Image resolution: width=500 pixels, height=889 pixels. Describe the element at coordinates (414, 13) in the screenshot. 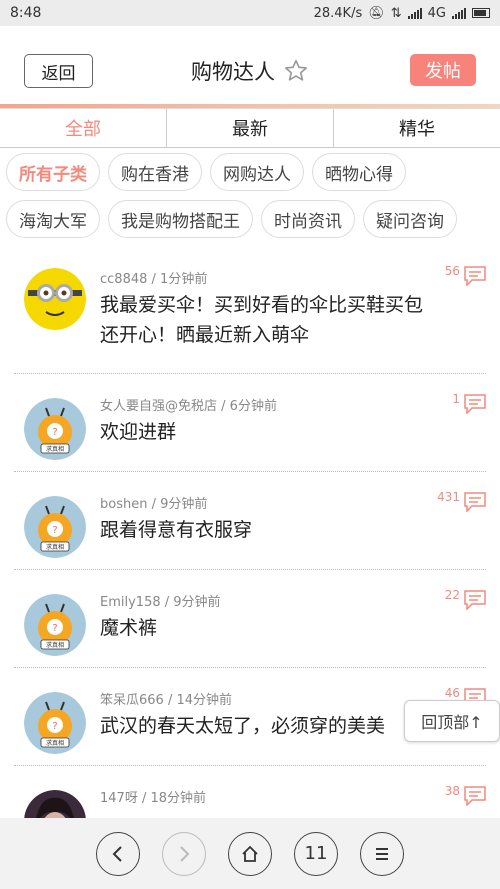

I see `signal-icon` at that location.